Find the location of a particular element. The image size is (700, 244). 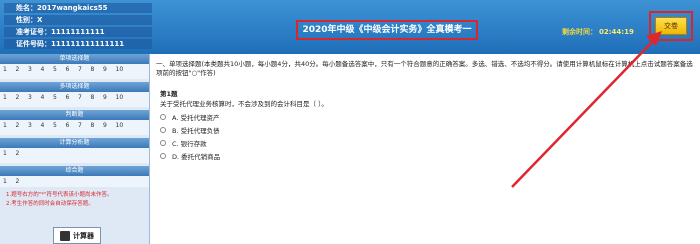

section-true-false: 判断题 1 2 3 4 5 6 7 8 9 10 is located at coordinates (74, 122).